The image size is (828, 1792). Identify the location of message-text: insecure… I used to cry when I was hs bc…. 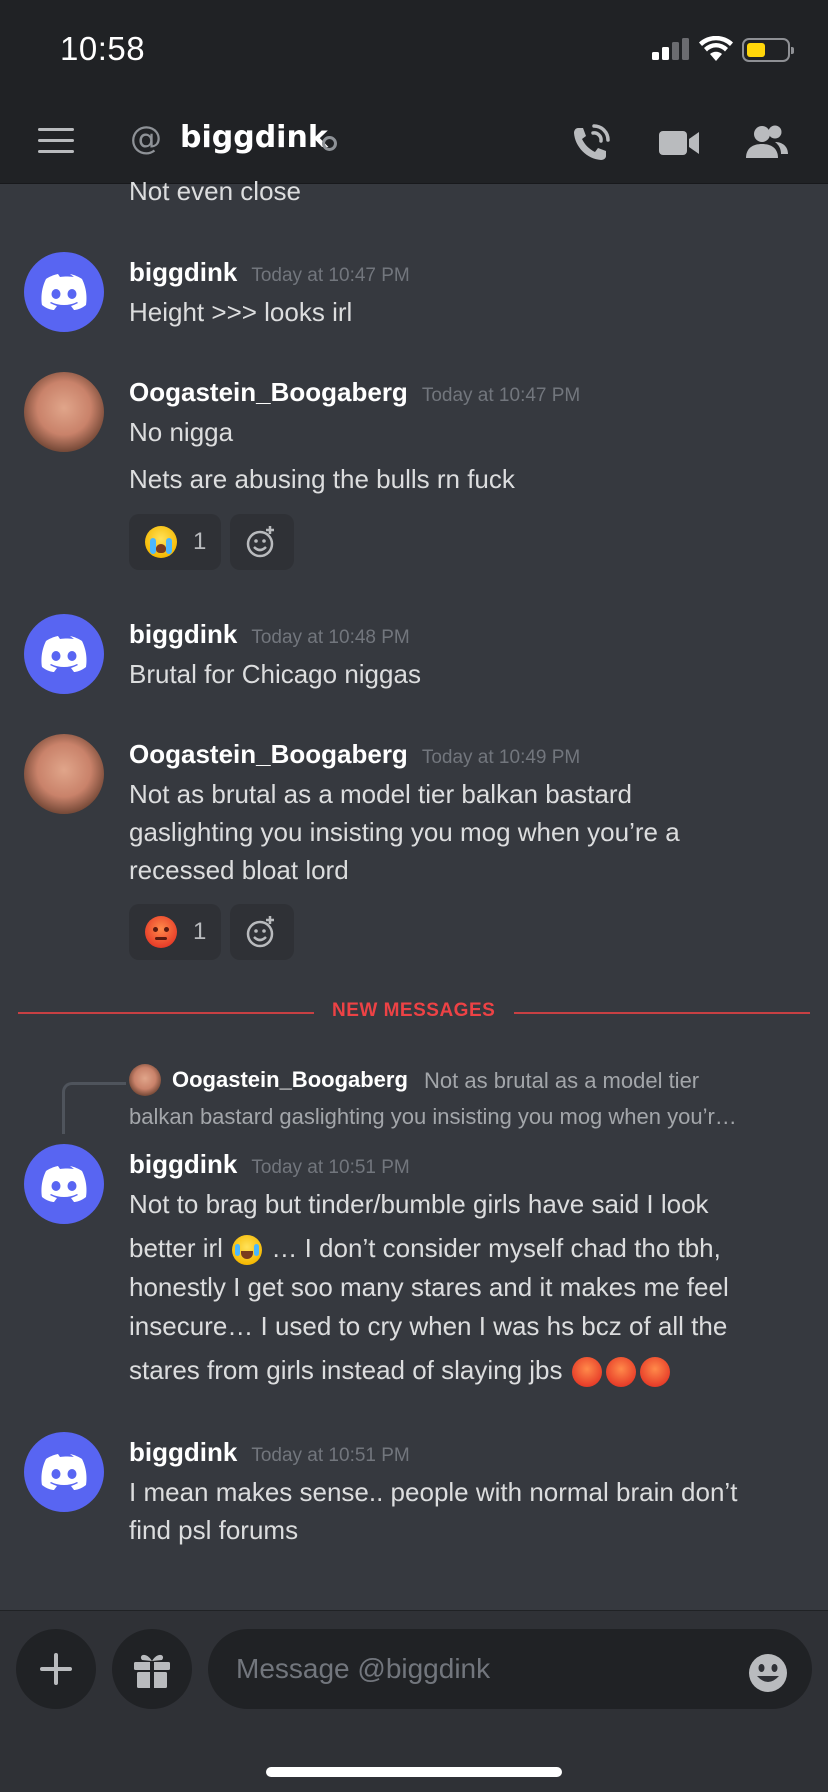
(428, 1326).